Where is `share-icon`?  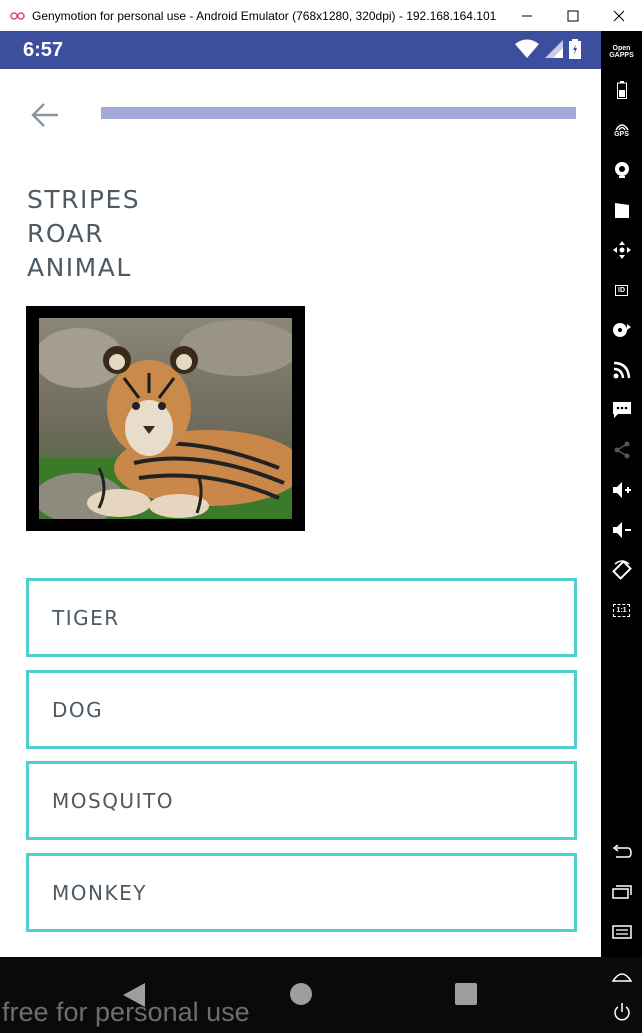
share-icon is located at coordinates (621, 450).